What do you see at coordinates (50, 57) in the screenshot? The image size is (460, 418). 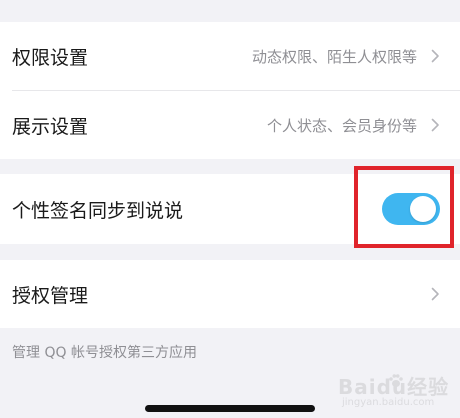 I see `permission-settings-label: 权限设置` at bounding box center [50, 57].